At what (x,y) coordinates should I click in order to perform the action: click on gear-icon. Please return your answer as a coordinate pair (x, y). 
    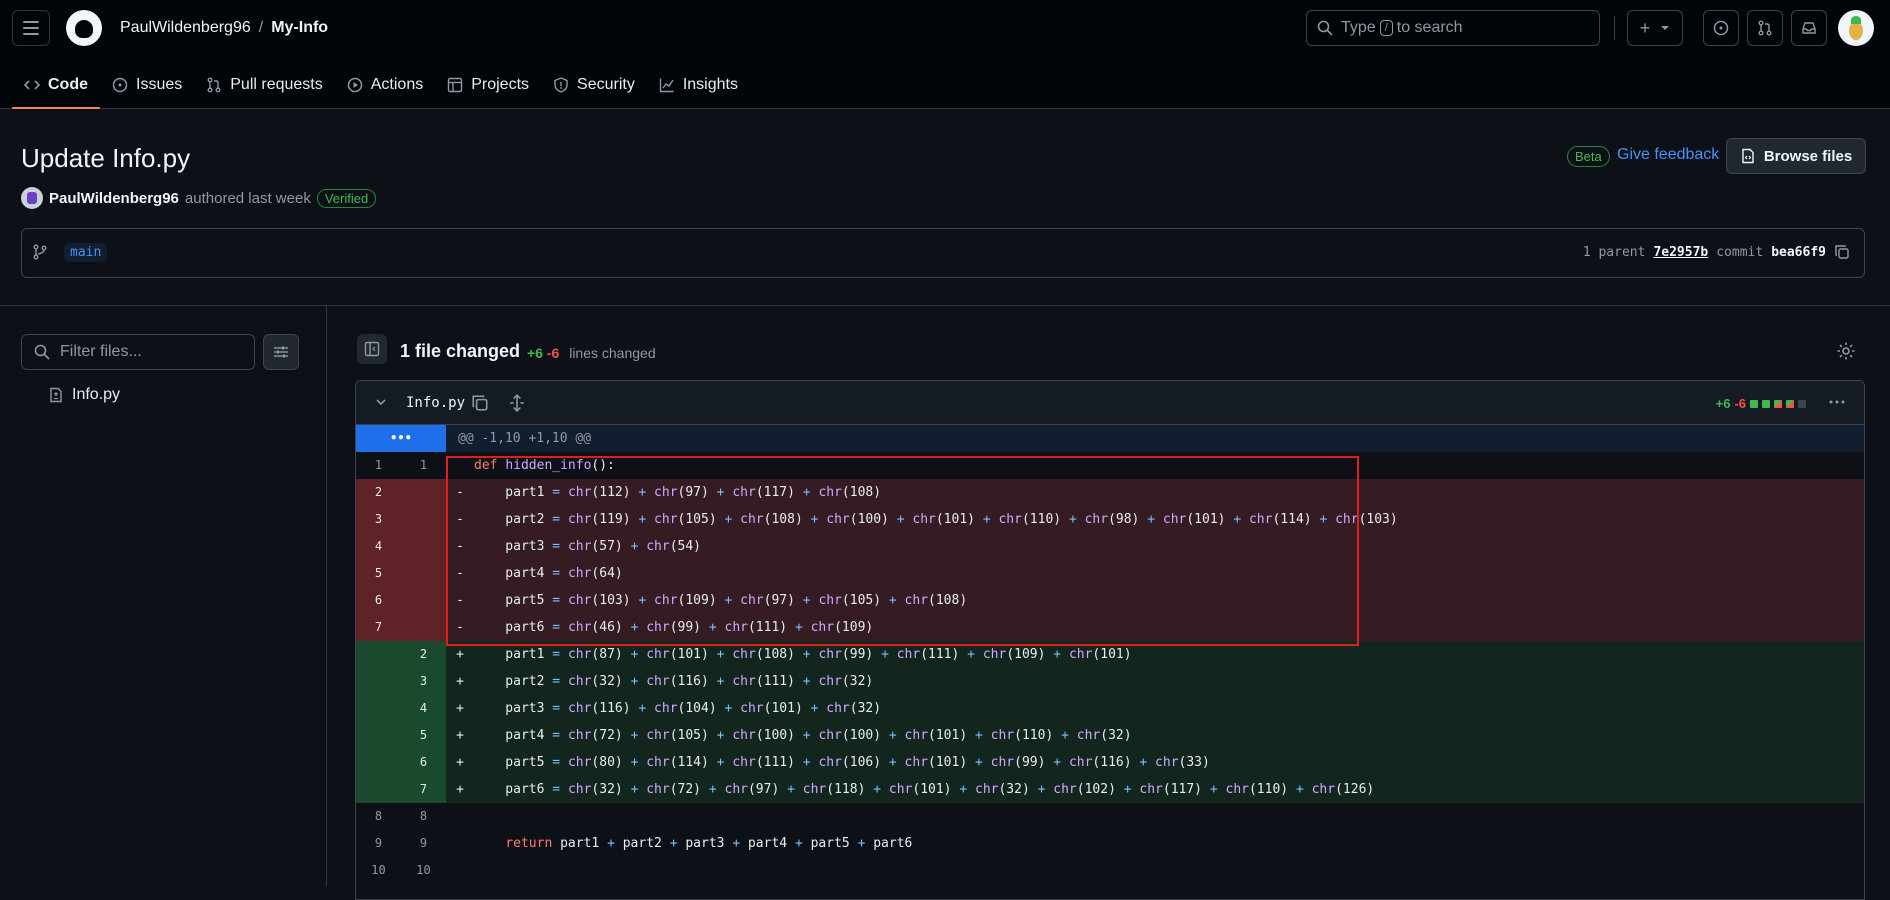
    Looking at the image, I should click on (1846, 351).